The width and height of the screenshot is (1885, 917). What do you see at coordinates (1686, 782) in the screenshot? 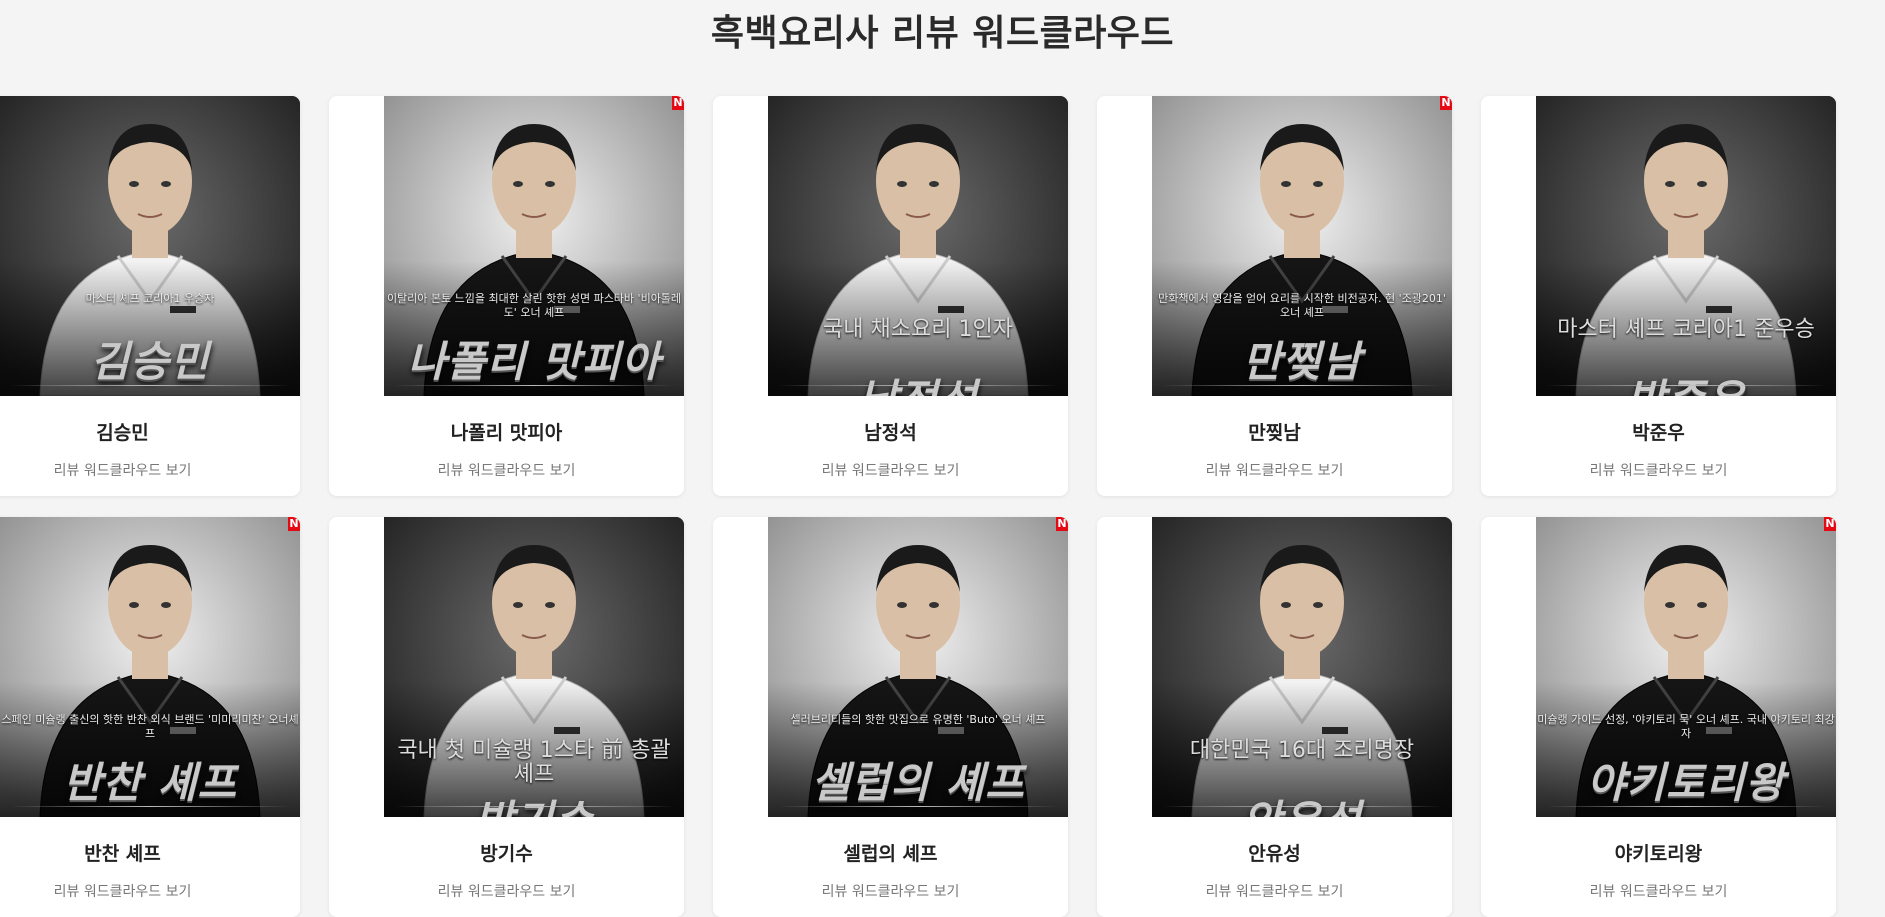
I see `chef-nickname-overlay: 야키토리왕` at bounding box center [1686, 782].